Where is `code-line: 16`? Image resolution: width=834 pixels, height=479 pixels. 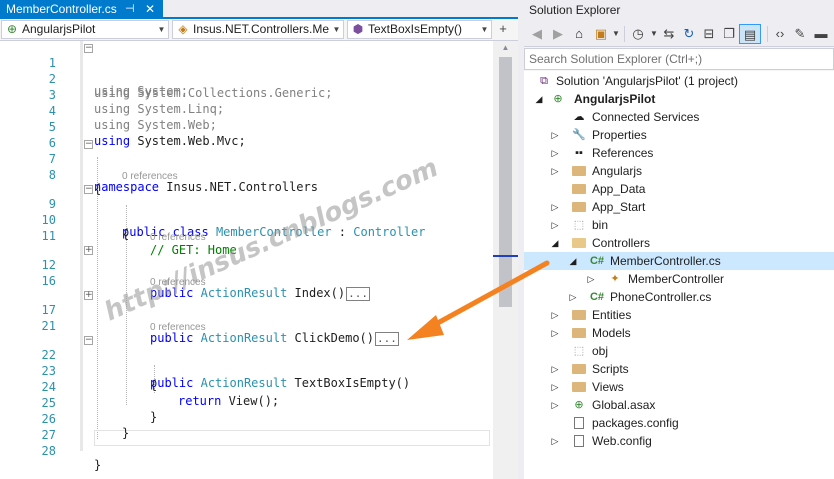
code-line: 16 is located at coordinates (246, 273).